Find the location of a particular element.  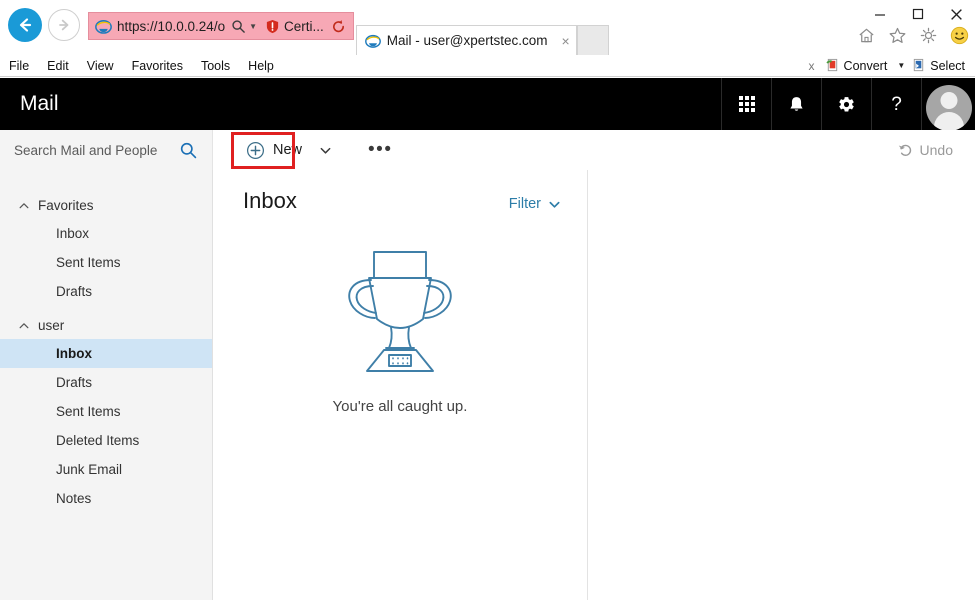

plus-circle-icon is located at coordinates (255, 150).